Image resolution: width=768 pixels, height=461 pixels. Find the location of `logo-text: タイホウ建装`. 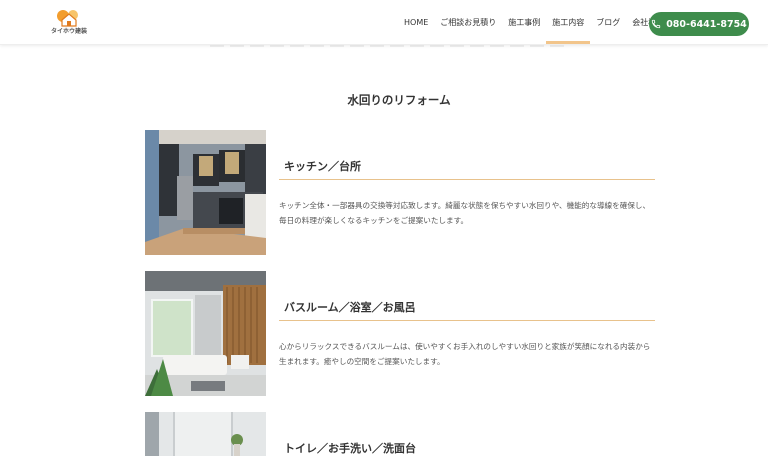

logo-text: タイホウ建装 is located at coordinates (68, 31).